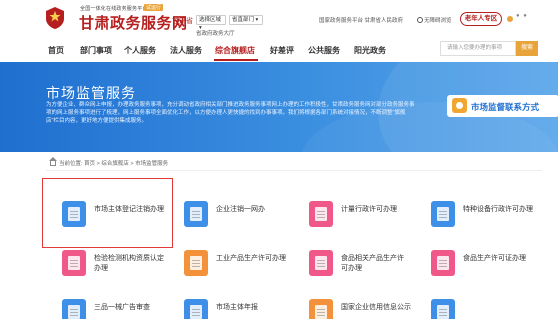 This screenshot has width=558, height=319. I want to click on service-label: 检验检测机构资质认定办理, so click(129, 263).